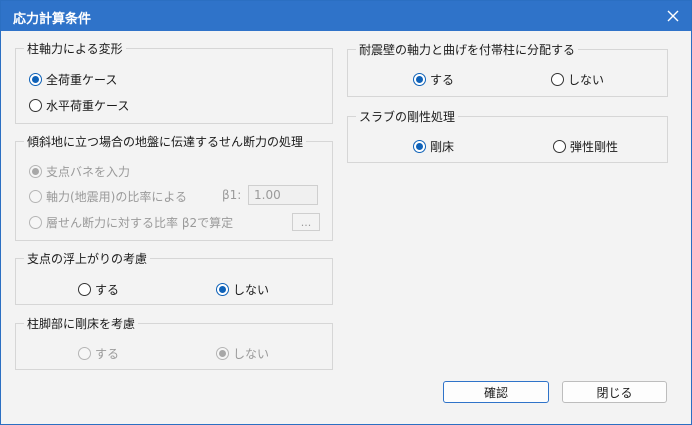 This screenshot has width=692, height=425. What do you see at coordinates (165, 141) in the screenshot?
I see `group-legend: 傾斜地に立つ場合の地盤に伝達するせん断力の処理` at bounding box center [165, 141].